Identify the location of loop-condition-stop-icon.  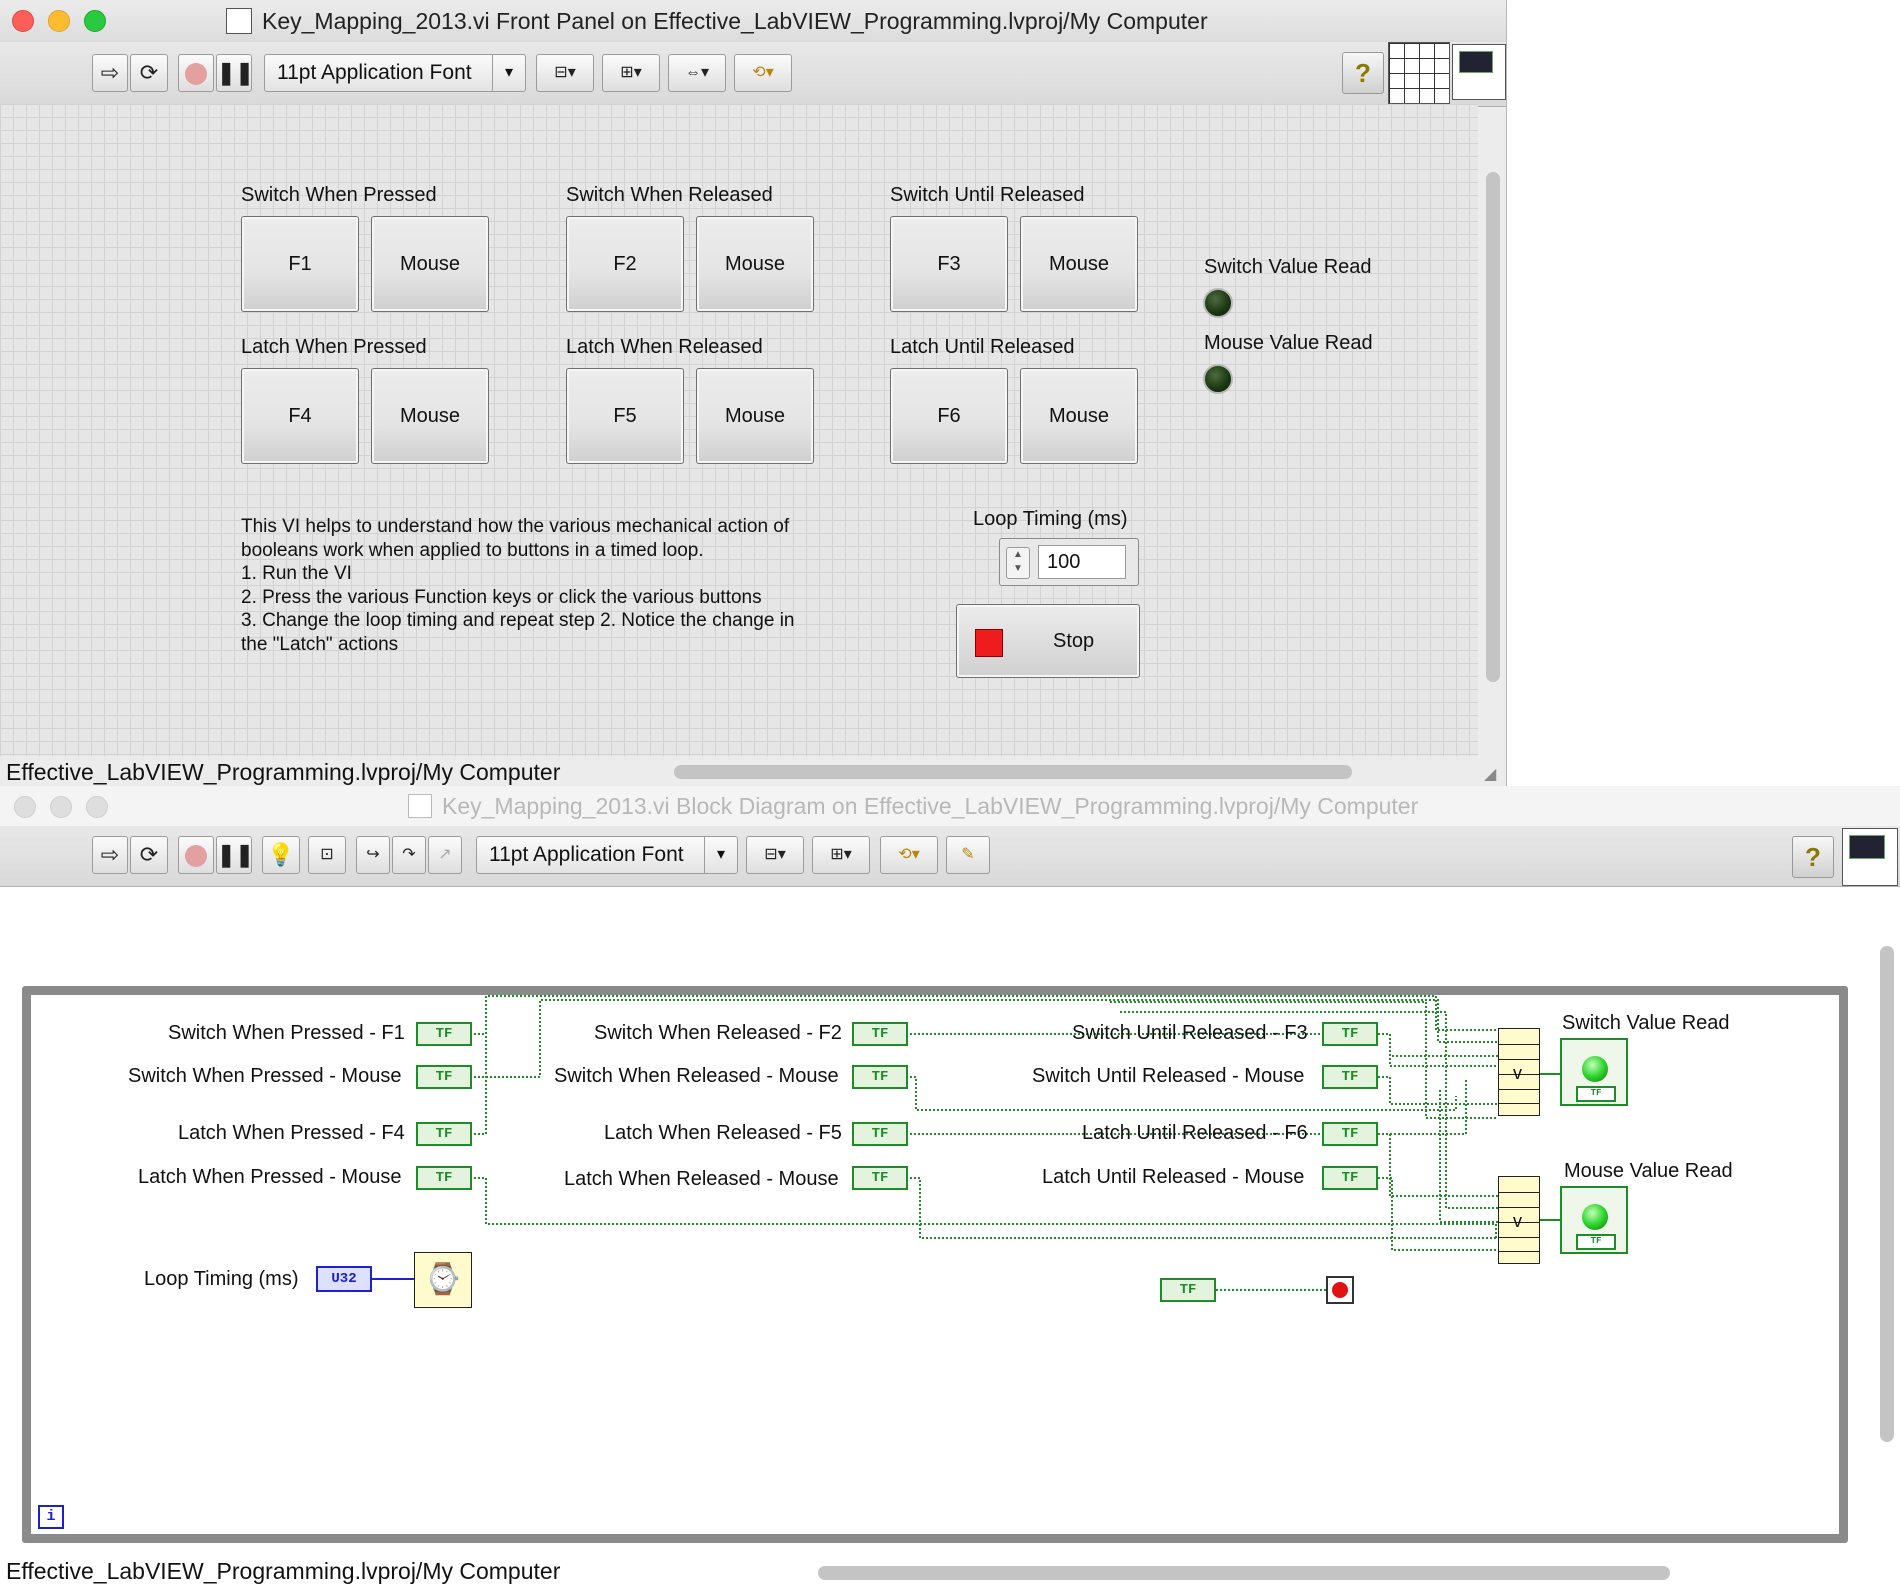
(1340, 1290).